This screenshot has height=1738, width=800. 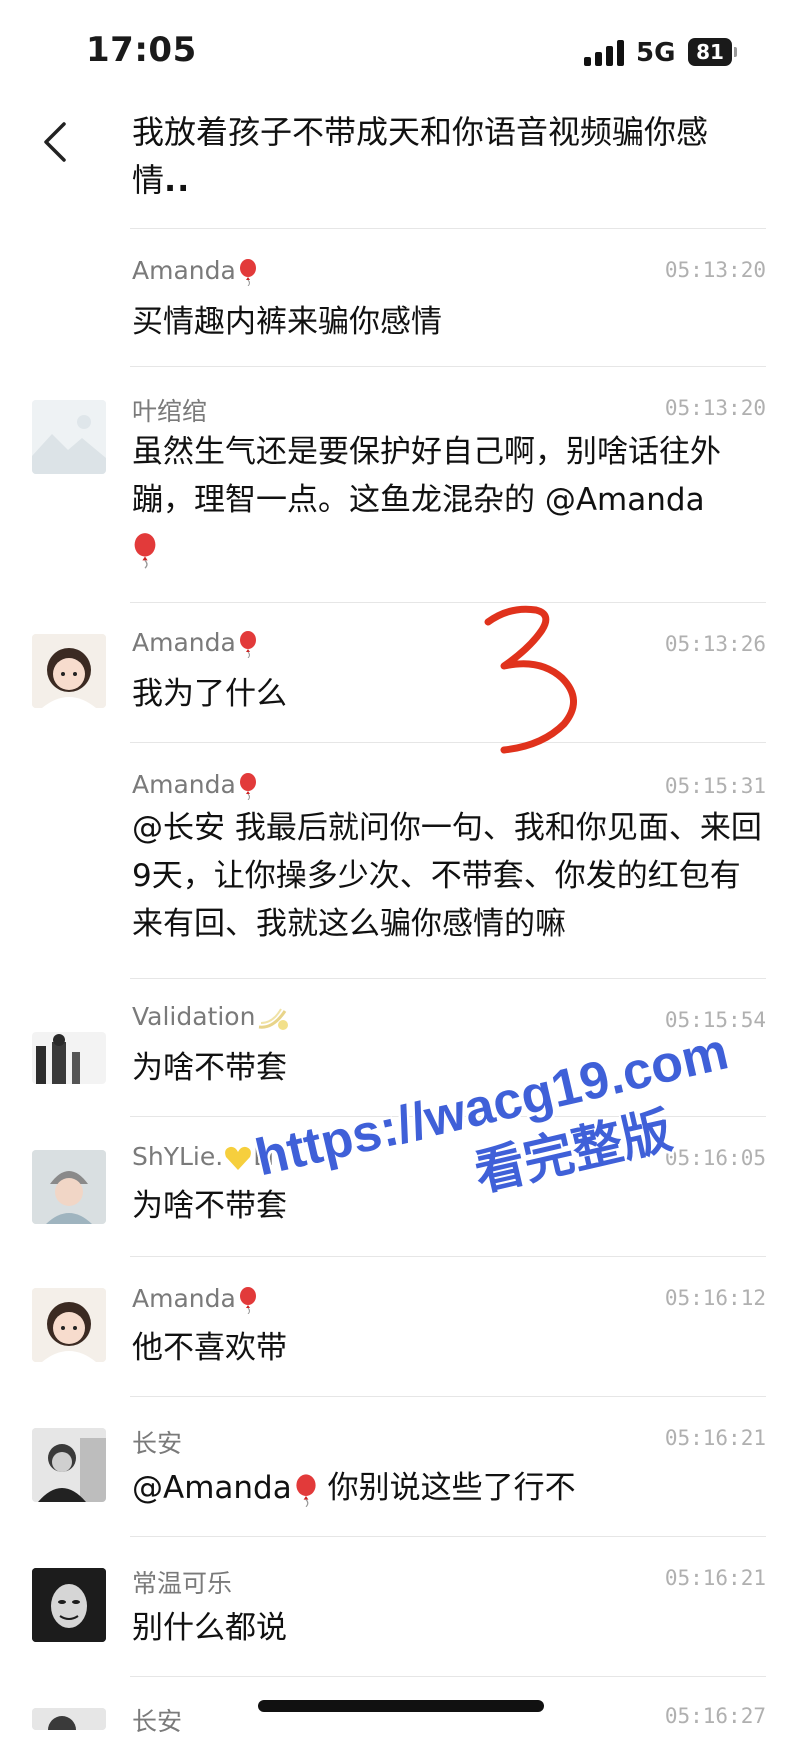 What do you see at coordinates (209, 1628) in the screenshot?
I see `message-text: 别什么都说` at bounding box center [209, 1628].